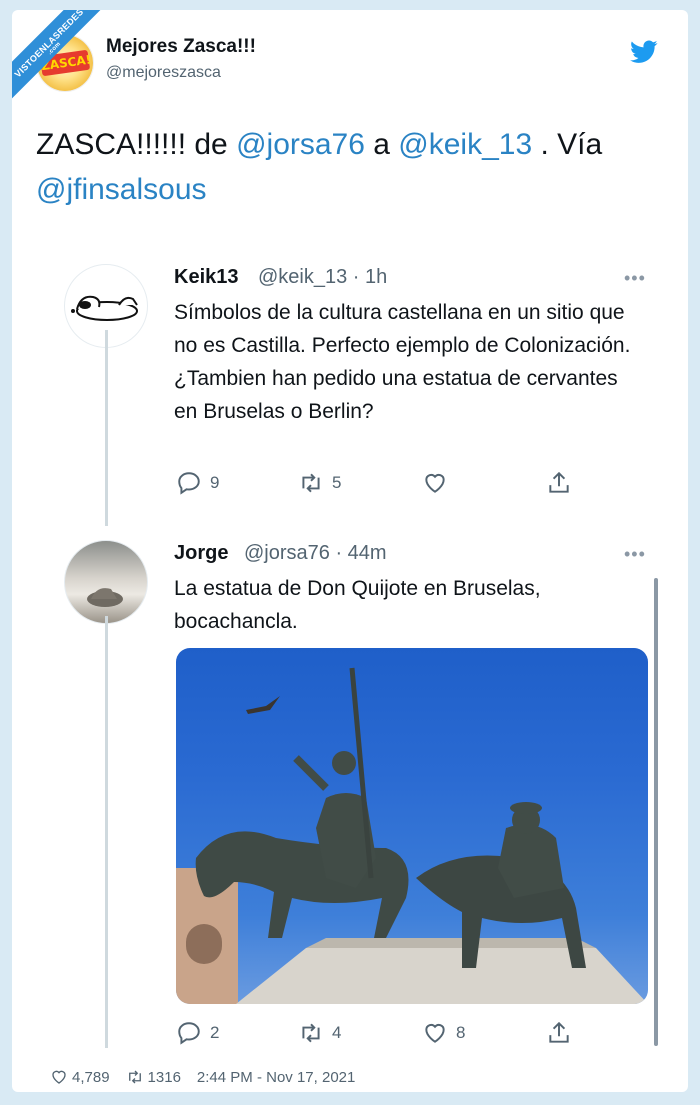  What do you see at coordinates (215, 482) in the screenshot?
I see `reply-count: 9` at bounding box center [215, 482].